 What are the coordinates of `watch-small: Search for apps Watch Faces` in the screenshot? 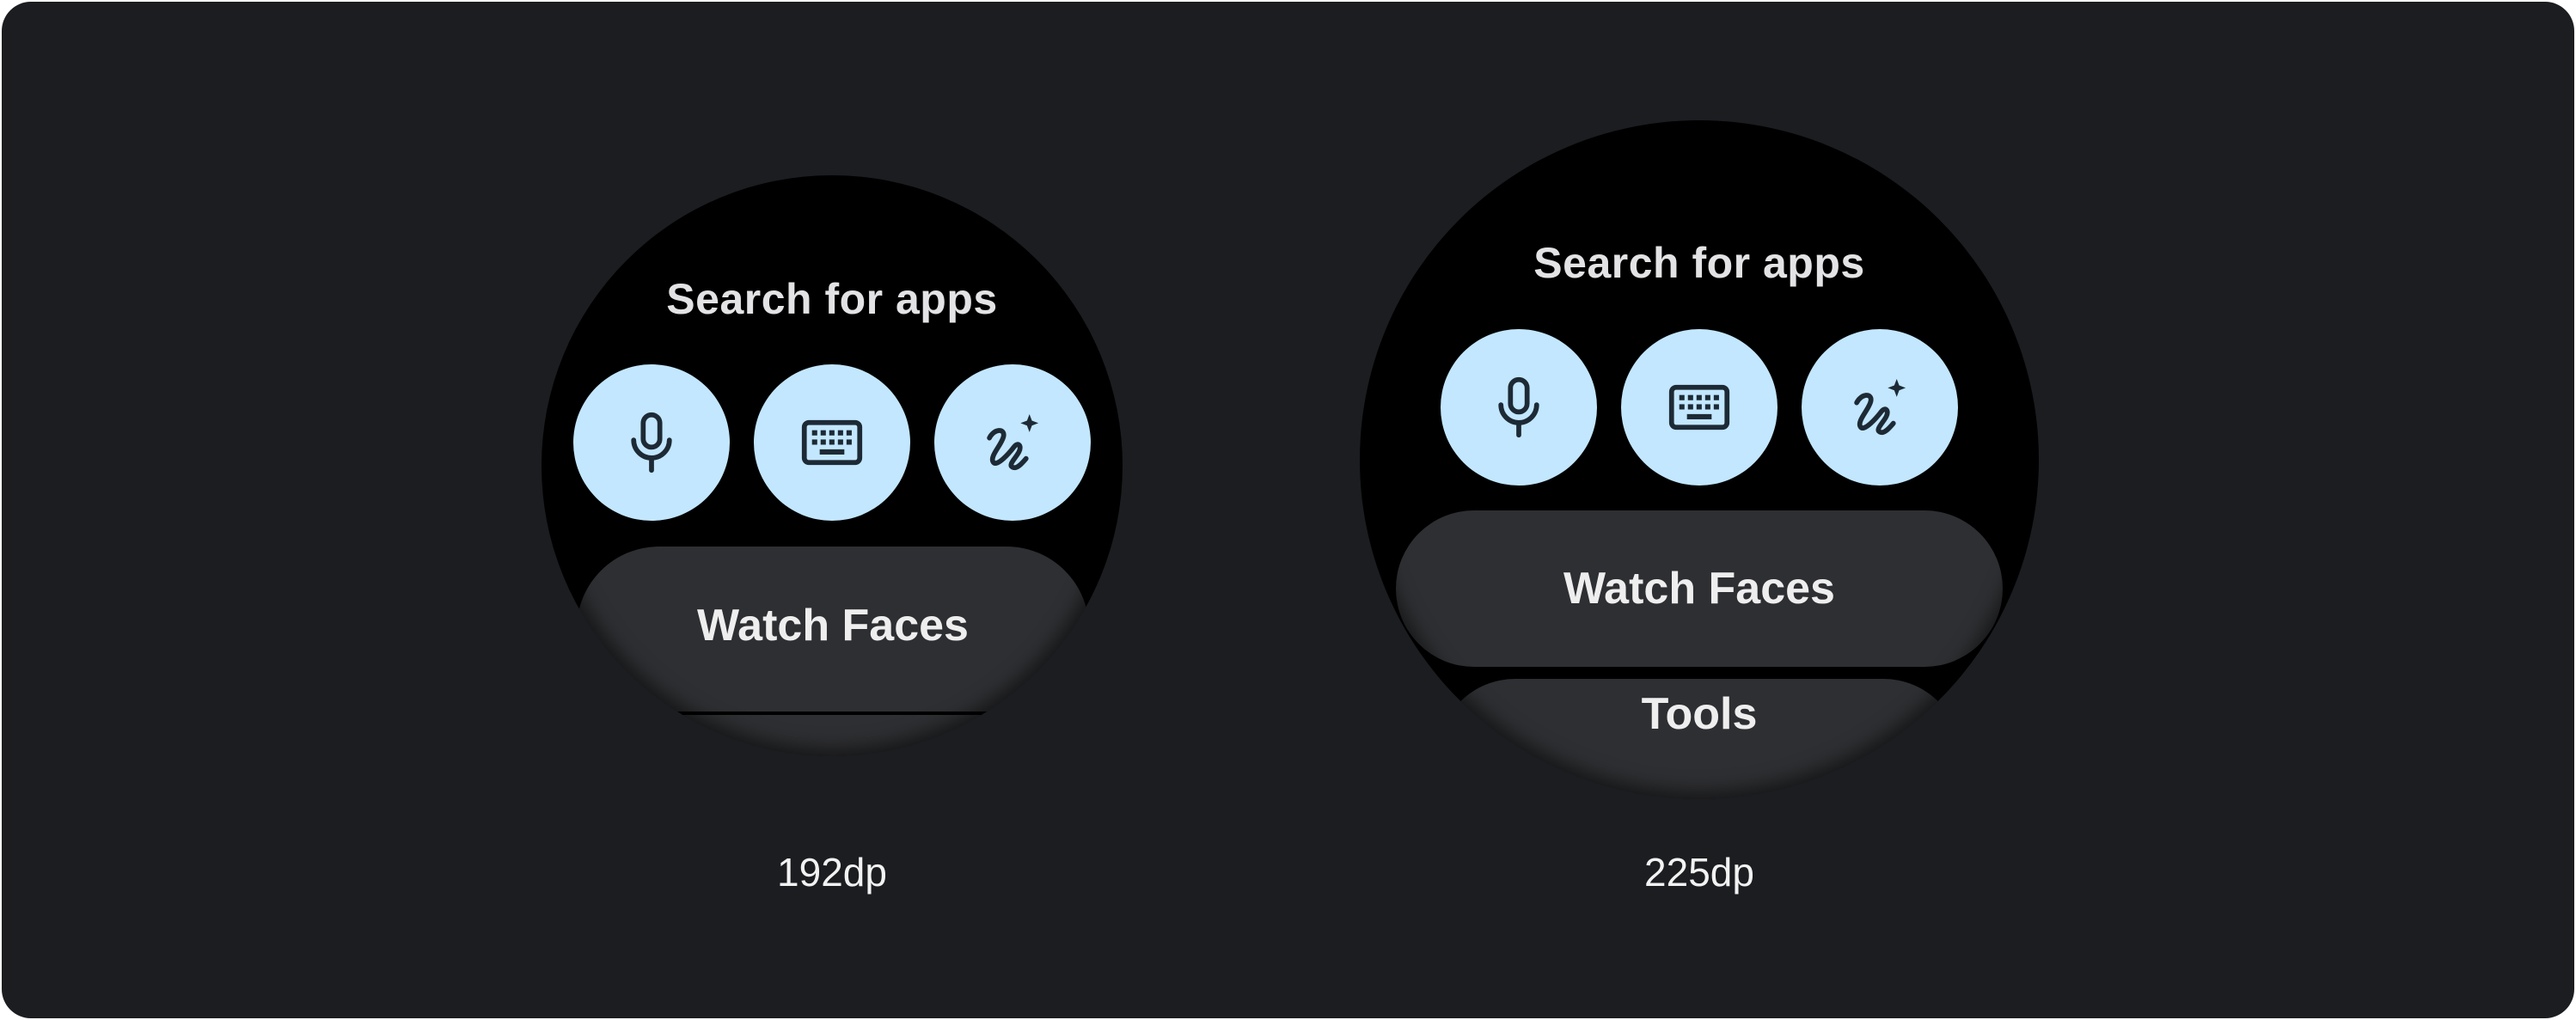 It's located at (832, 465).